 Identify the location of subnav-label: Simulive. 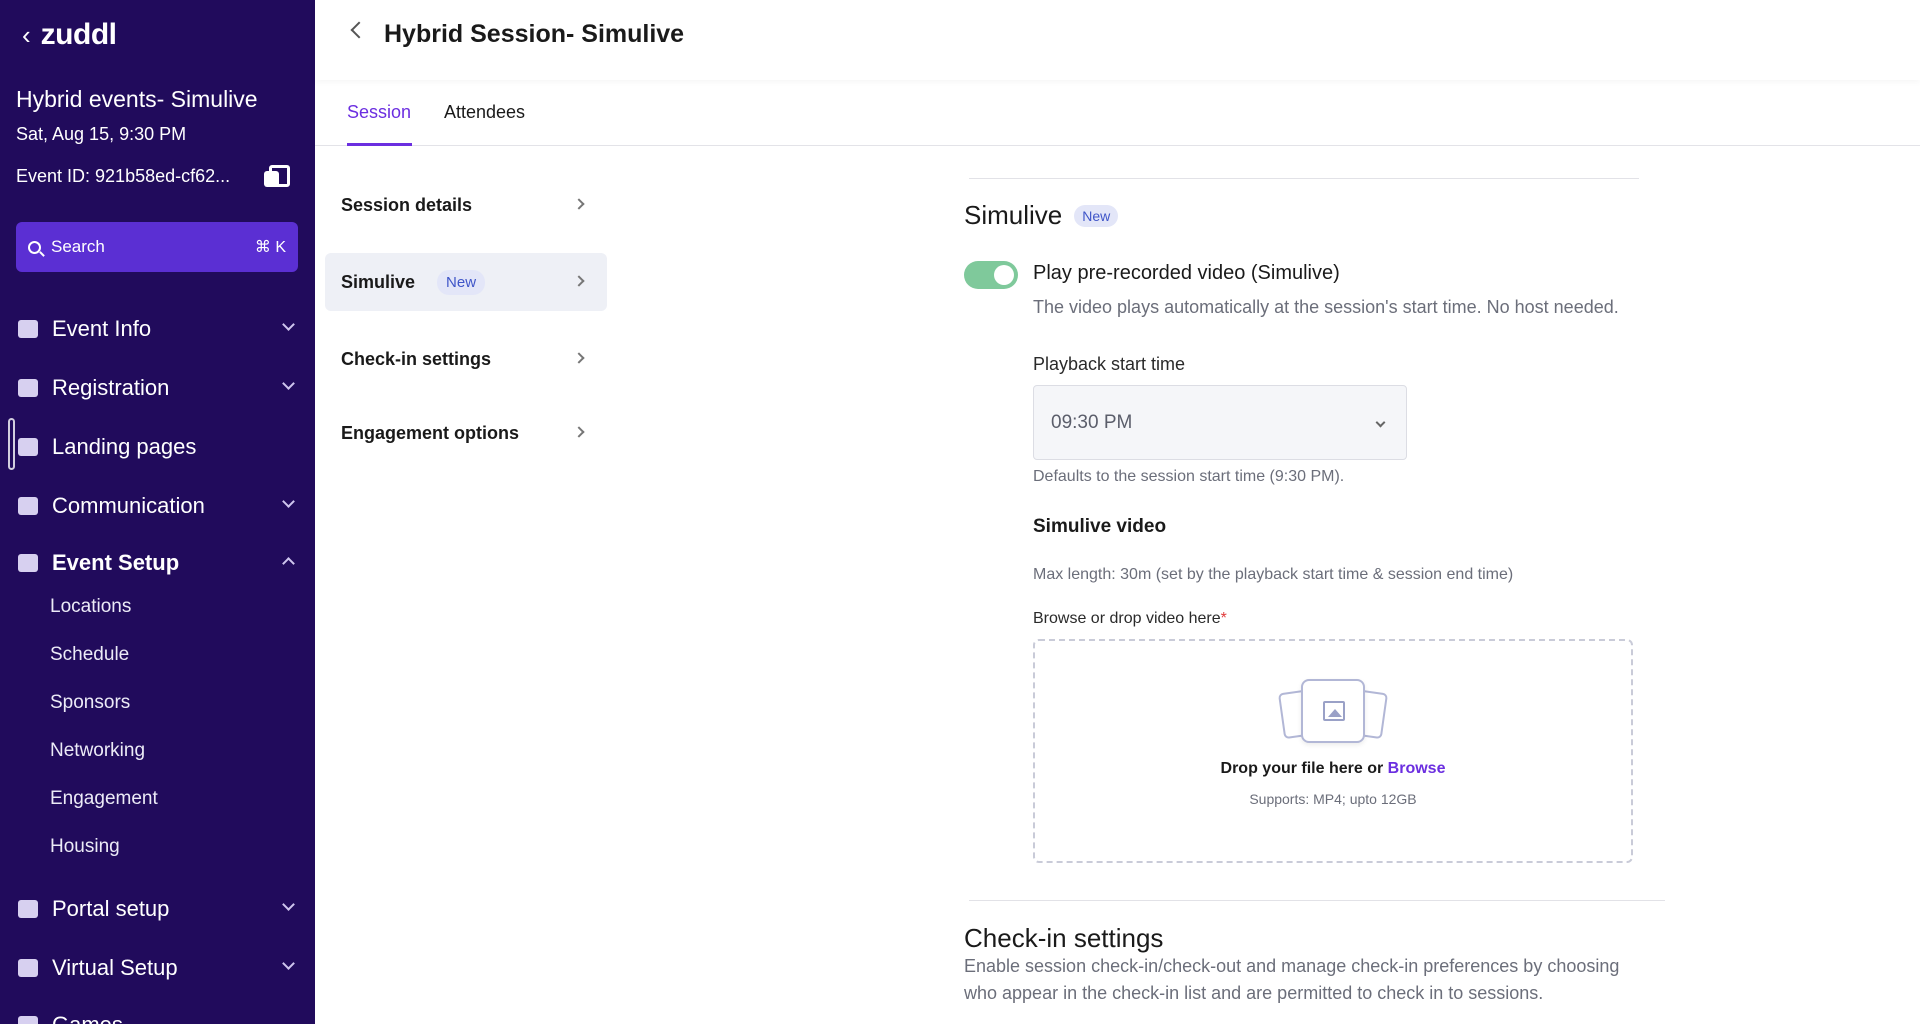
(378, 281).